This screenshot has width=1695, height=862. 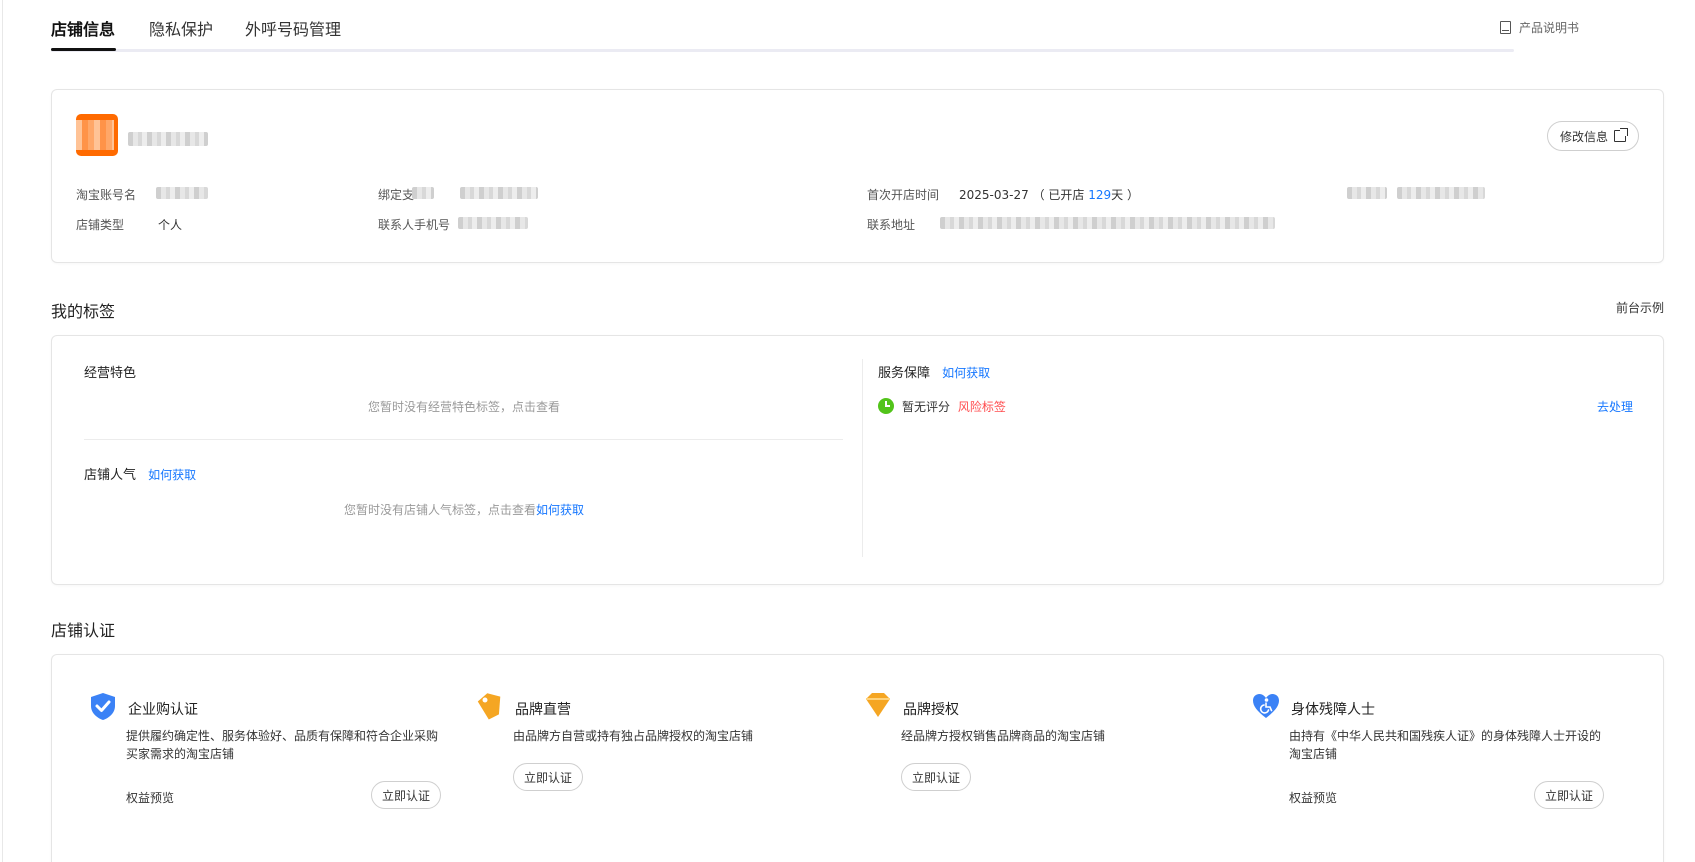 I want to click on business-features-empty: 您暂时没有经营特色标签，点击查看, so click(x=464, y=406).